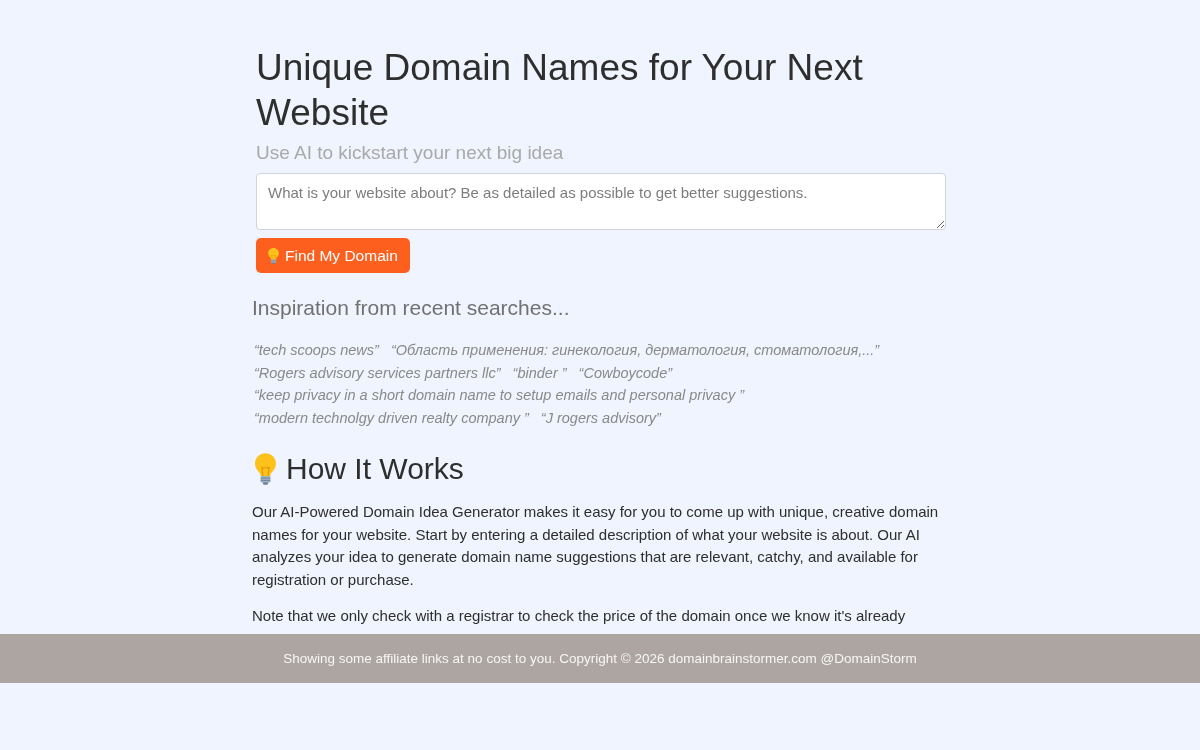 The width and height of the screenshot is (1200, 750). Describe the element at coordinates (596, 546) in the screenshot. I see `body-paragraph: Our AI-Powered Domain Idea Generator makes it easy for you to come up with unique, creative domain names for your website. Start by entering a detailed description of what your website is about. Our AI analyzes your idea to generate domain name suggestions that are relevant, catchy, and available for registration or purchase.` at that location.